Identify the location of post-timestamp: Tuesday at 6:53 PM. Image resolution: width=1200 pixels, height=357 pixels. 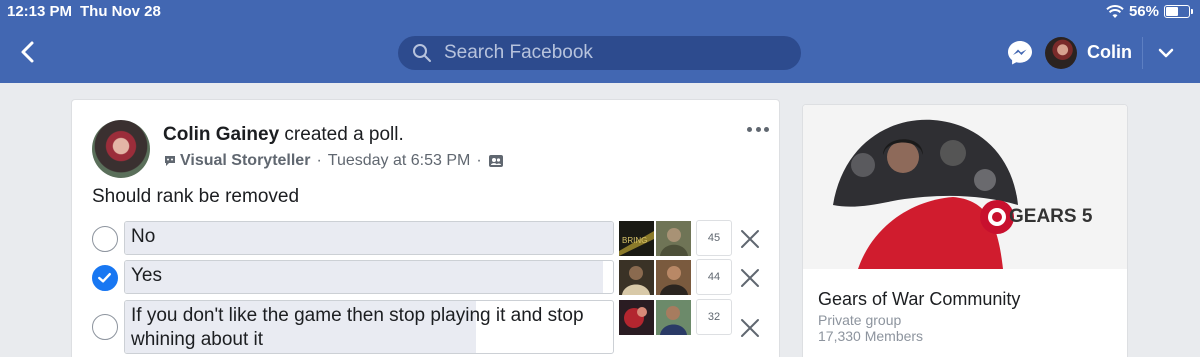
(399, 161).